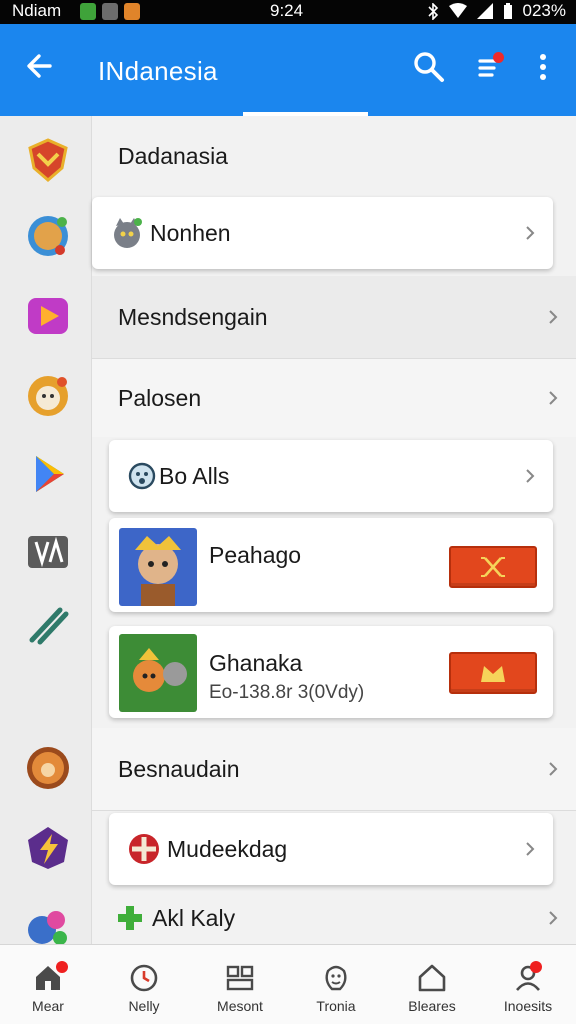 This screenshot has width=576, height=1024. I want to click on list-item-nonhen: Nonhen, so click(322, 233).